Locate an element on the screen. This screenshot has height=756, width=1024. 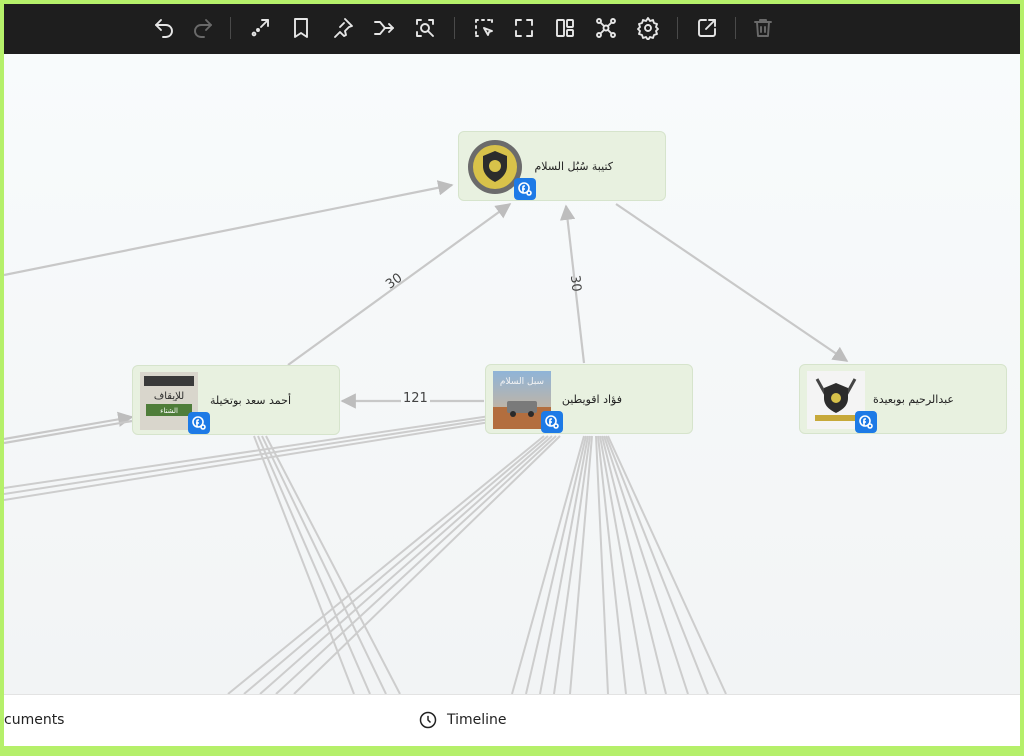
network-icon is located at coordinates (606, 28).